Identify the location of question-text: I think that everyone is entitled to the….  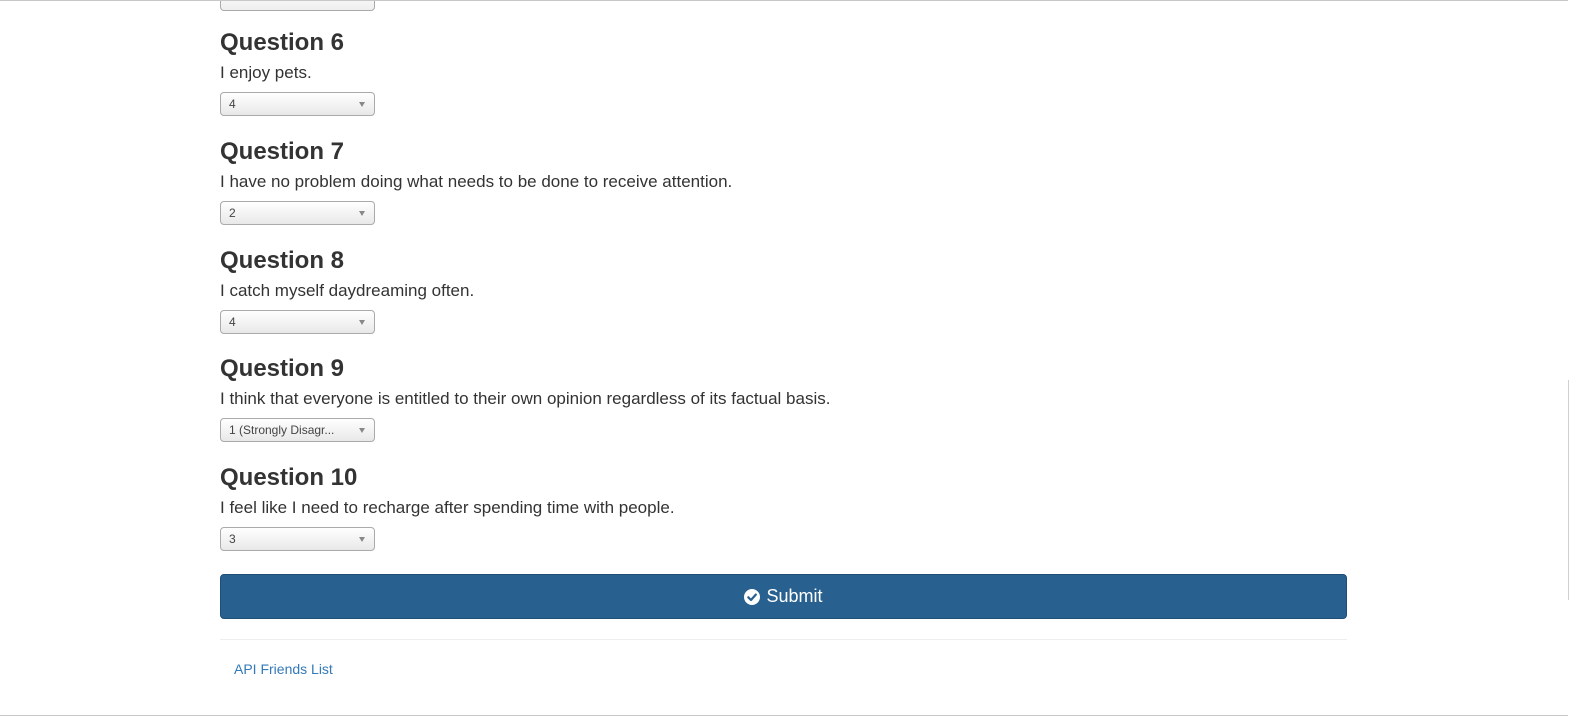
(525, 398).